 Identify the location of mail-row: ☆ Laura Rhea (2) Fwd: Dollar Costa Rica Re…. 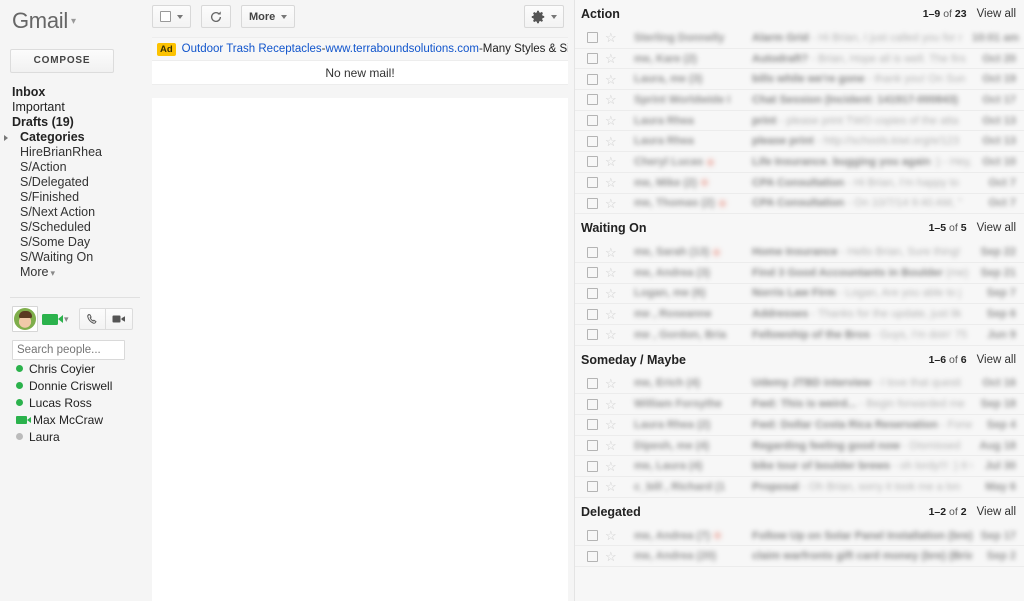
(799, 425).